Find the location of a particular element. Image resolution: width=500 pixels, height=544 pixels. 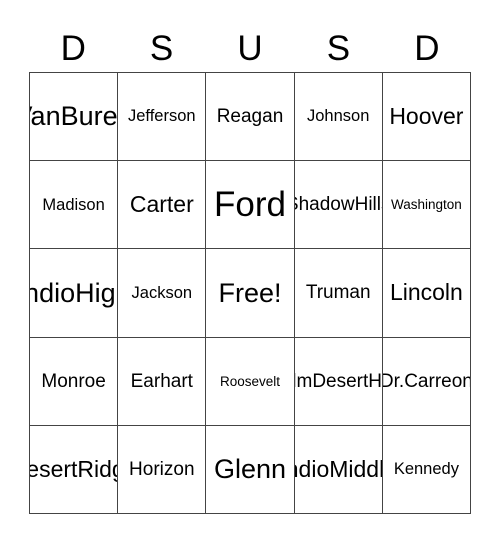

bingo-cell-text: Lincoln is located at coordinates (426, 292).